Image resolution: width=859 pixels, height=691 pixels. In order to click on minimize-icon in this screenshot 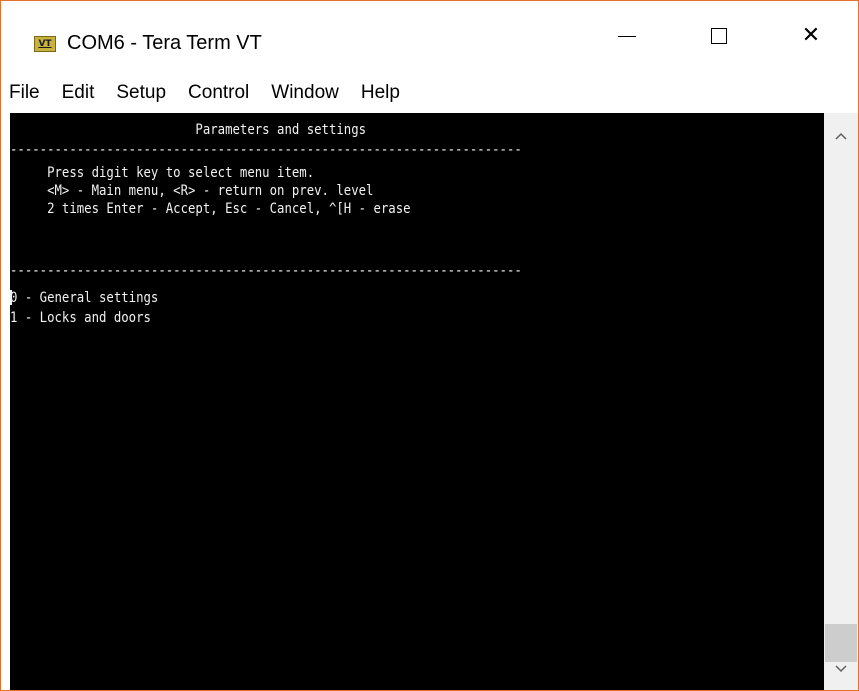, I will do `click(627, 36)`.